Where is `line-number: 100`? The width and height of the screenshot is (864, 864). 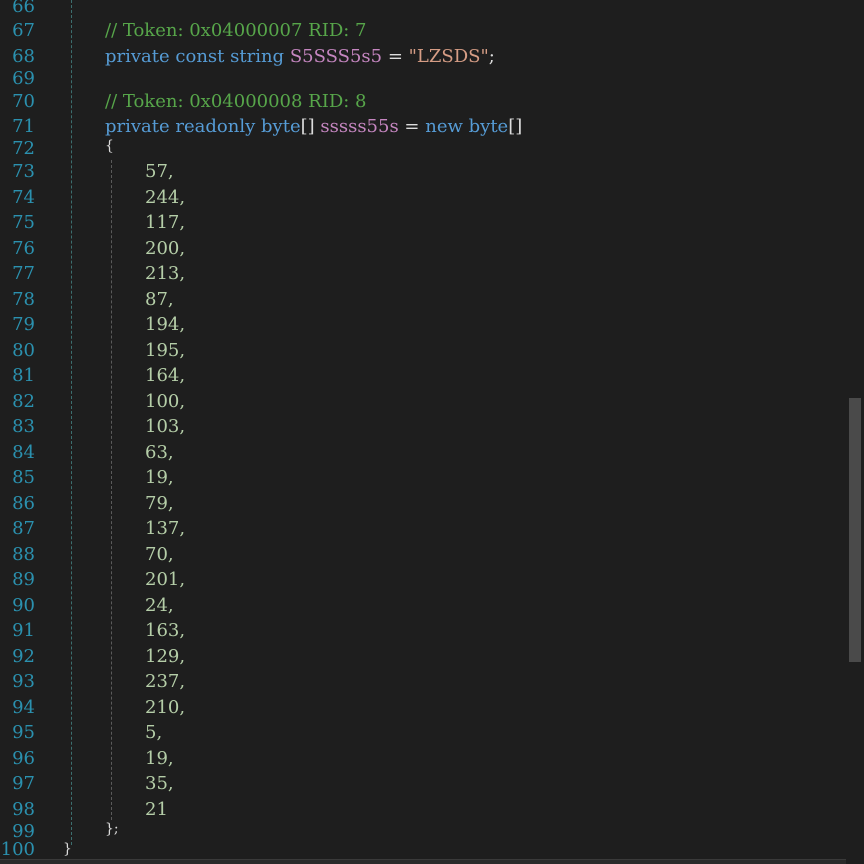
line-number: 100 is located at coordinates (17, 849).